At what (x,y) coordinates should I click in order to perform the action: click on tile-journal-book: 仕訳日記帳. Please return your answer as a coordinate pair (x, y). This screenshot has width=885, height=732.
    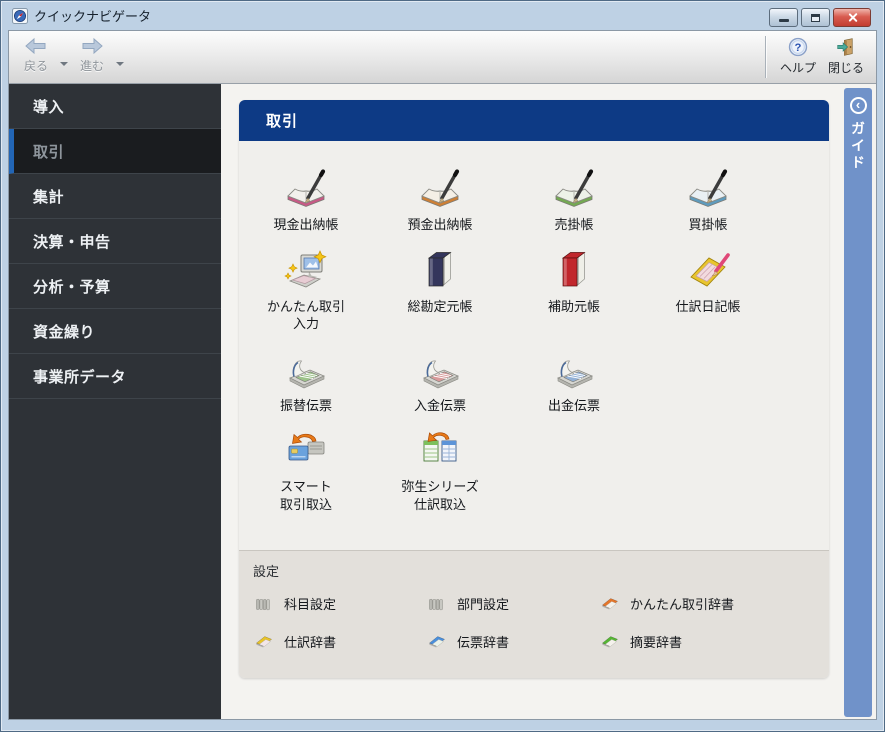
    Looking at the image, I should click on (708, 290).